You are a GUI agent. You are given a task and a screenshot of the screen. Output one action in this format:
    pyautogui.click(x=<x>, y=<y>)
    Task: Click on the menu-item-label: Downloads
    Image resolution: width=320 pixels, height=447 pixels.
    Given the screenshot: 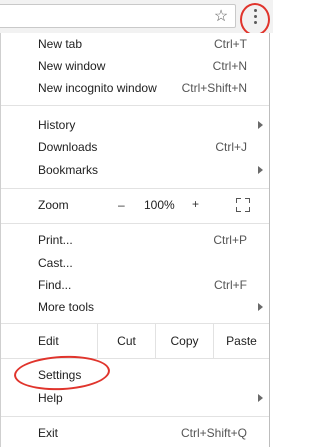 What is the action you would take?
    pyautogui.click(x=68, y=147)
    